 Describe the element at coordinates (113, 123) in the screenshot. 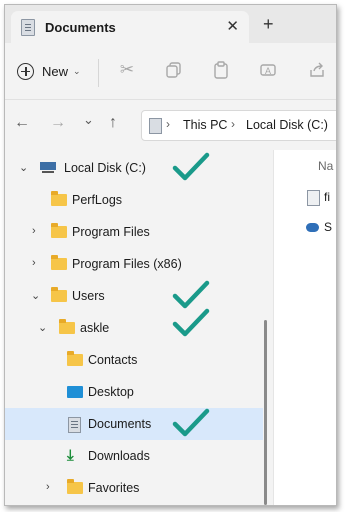

I see `up-arrow-icon: ↑` at that location.